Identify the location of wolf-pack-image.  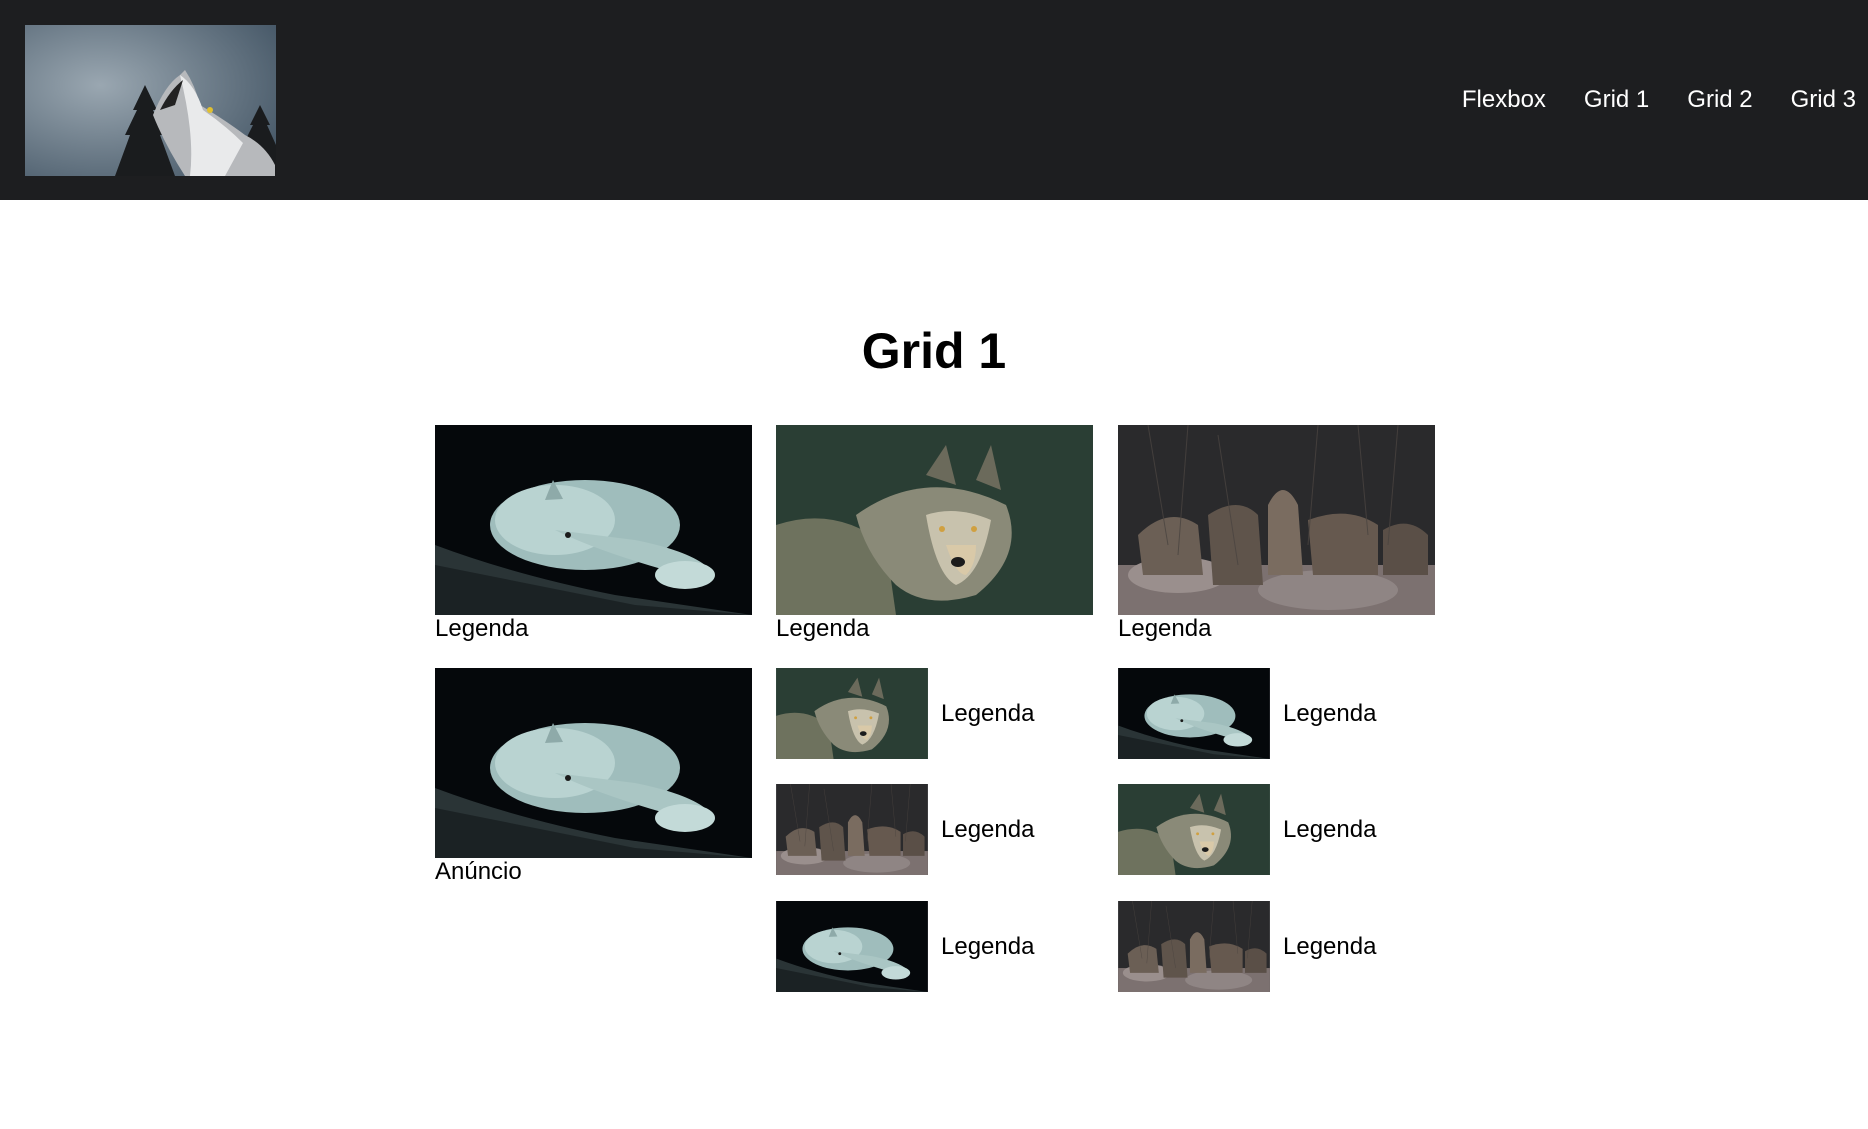
(1276, 520).